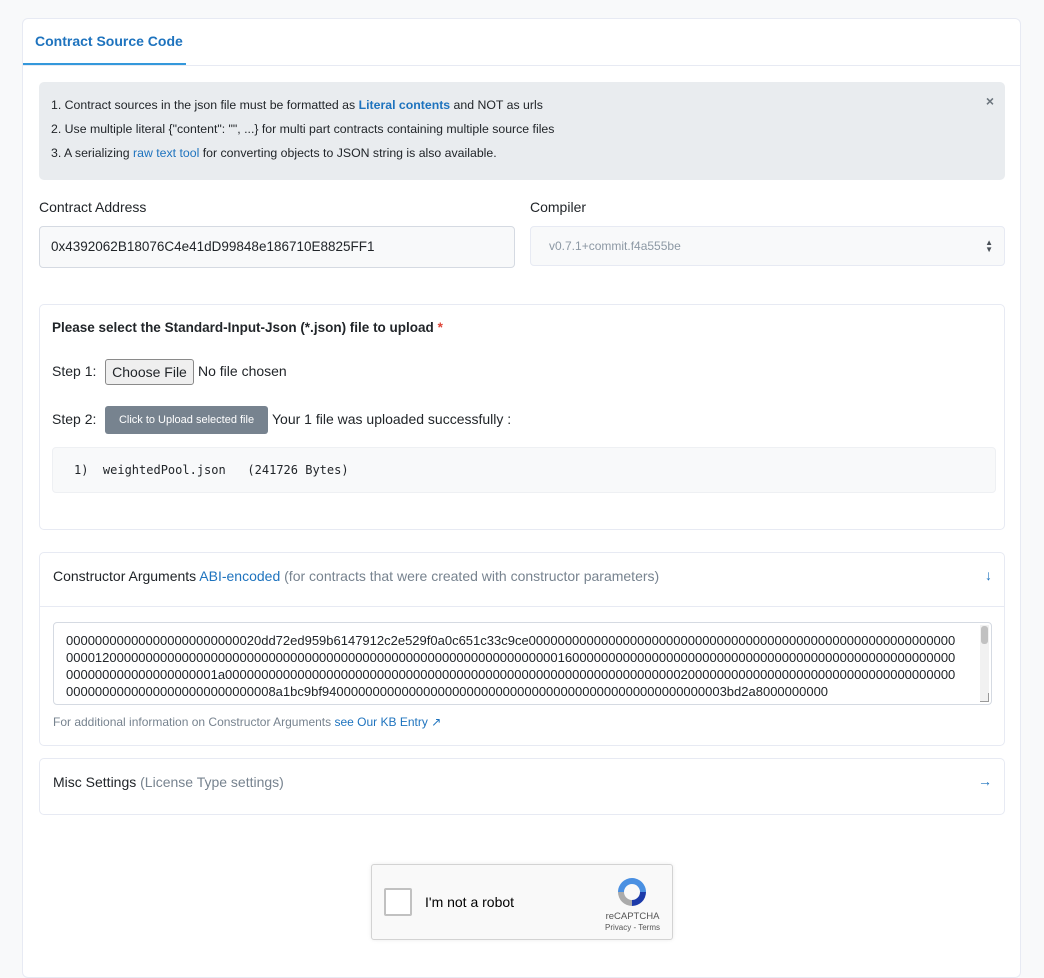  I want to click on choose-file-button: Choose File, so click(149, 372).